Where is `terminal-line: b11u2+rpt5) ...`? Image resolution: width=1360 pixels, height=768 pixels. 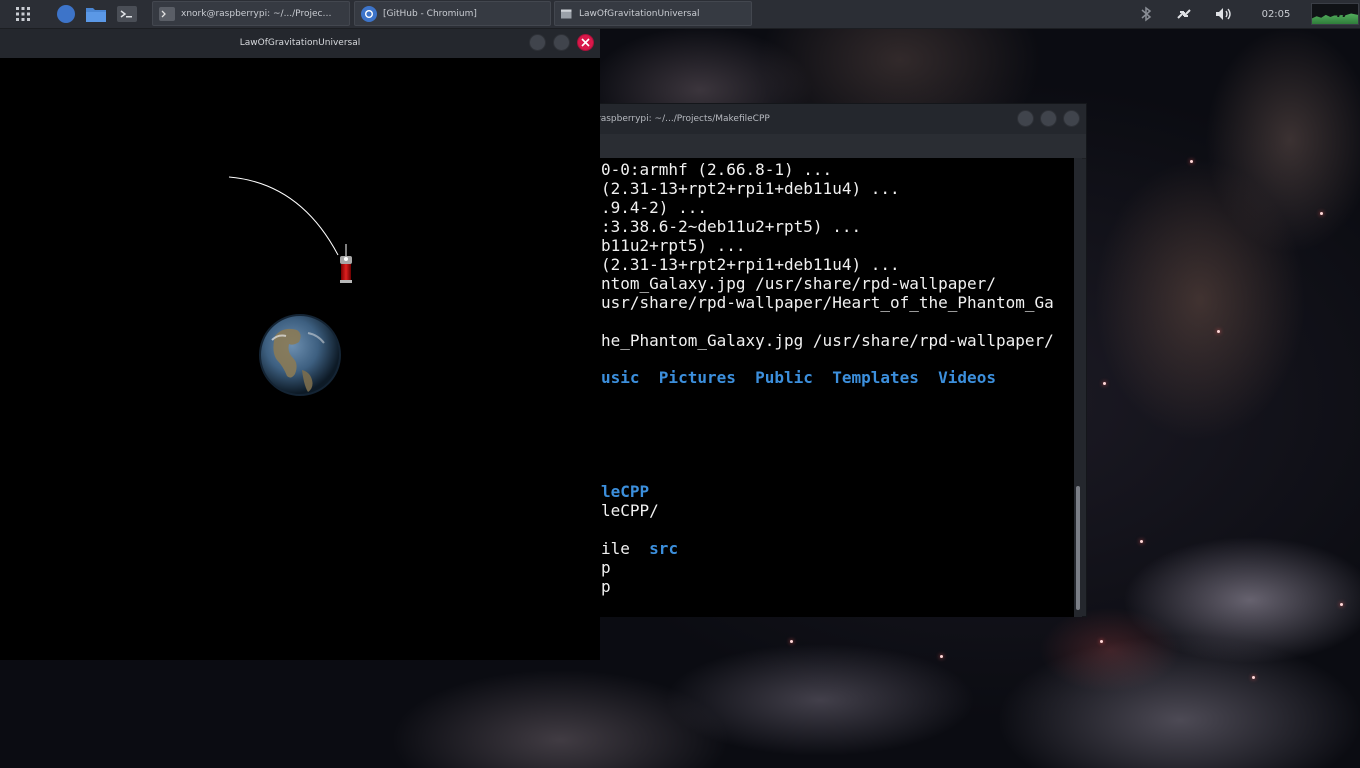 terminal-line: b11u2+rpt5) ... is located at coordinates (673, 245).